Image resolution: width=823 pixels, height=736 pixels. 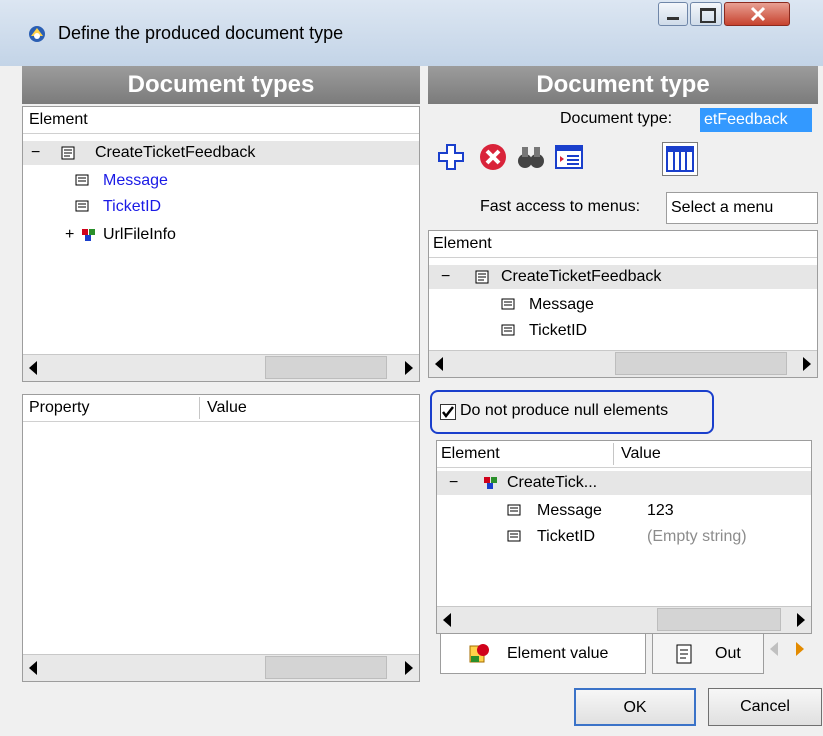 I want to click on values-row-value: (Empty string), so click(x=697, y=537).